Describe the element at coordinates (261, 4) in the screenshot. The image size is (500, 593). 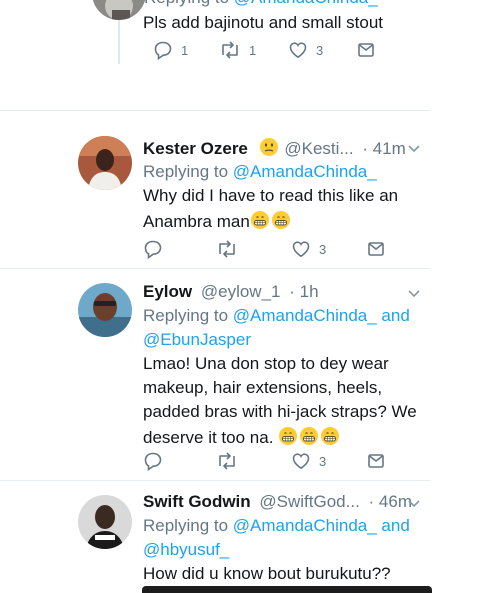
I see `replying-to-partial: Replying to @AmandaChinda_` at that location.